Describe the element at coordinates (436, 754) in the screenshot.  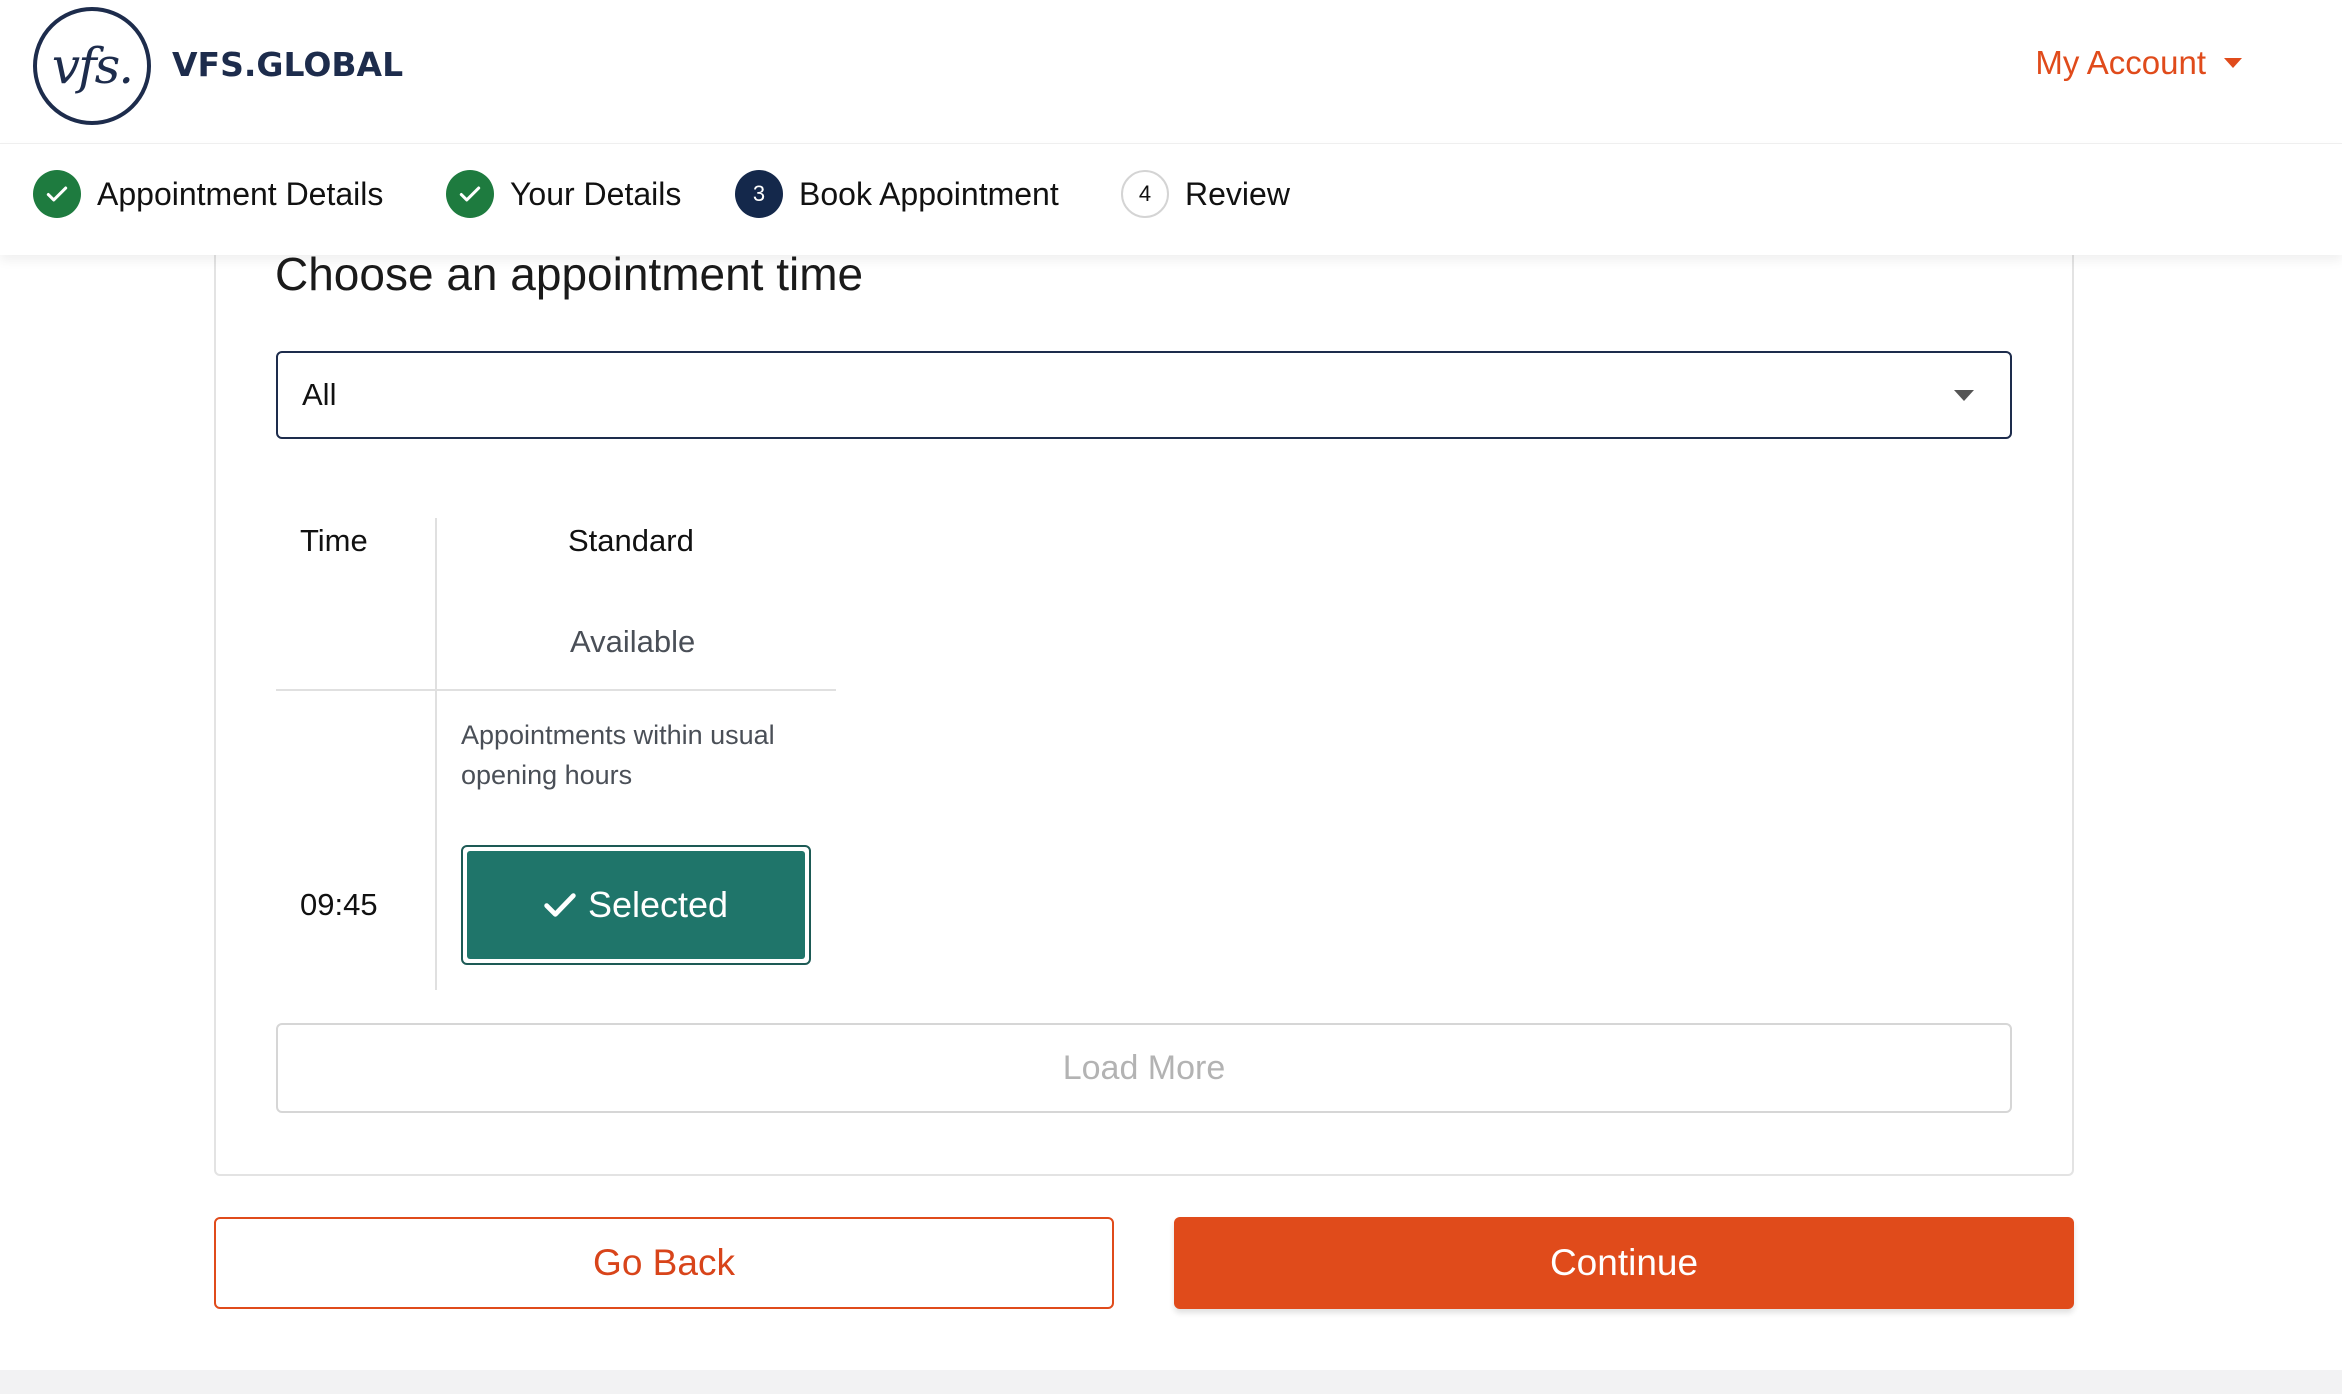
I see `table-column-divider` at that location.